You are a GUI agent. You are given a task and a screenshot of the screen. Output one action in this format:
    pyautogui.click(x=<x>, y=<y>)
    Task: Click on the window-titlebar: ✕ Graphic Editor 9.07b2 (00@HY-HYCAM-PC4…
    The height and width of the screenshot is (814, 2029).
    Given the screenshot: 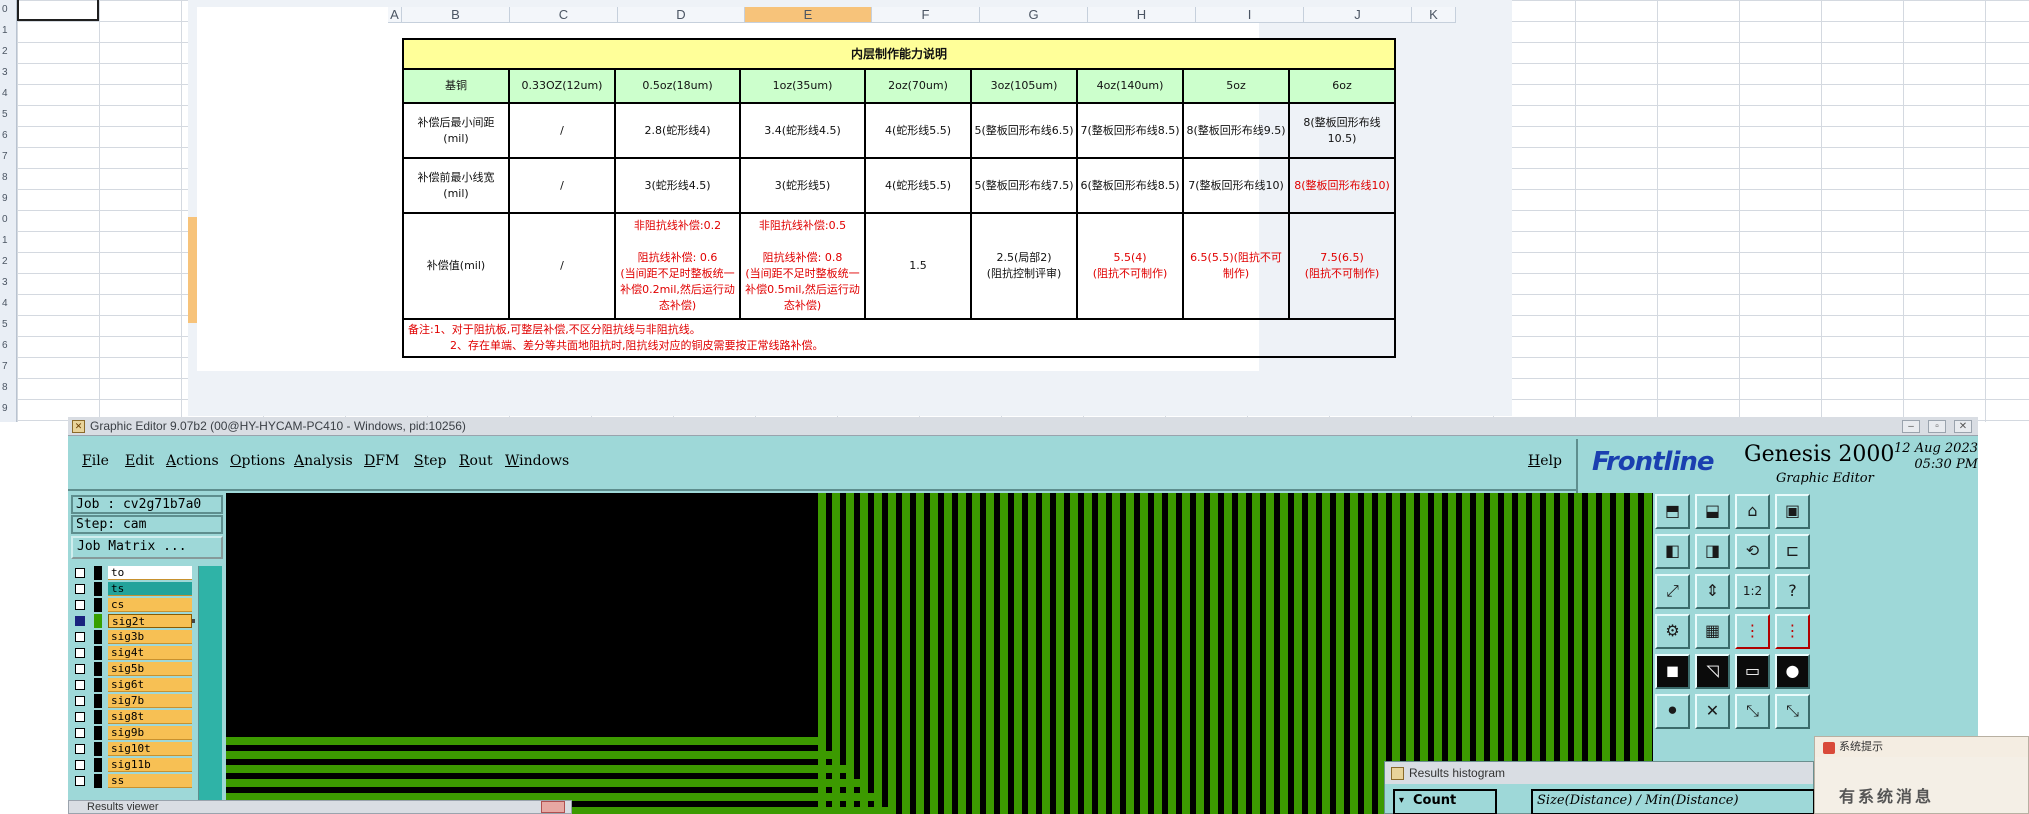 What is the action you would take?
    pyautogui.click(x=1023, y=426)
    